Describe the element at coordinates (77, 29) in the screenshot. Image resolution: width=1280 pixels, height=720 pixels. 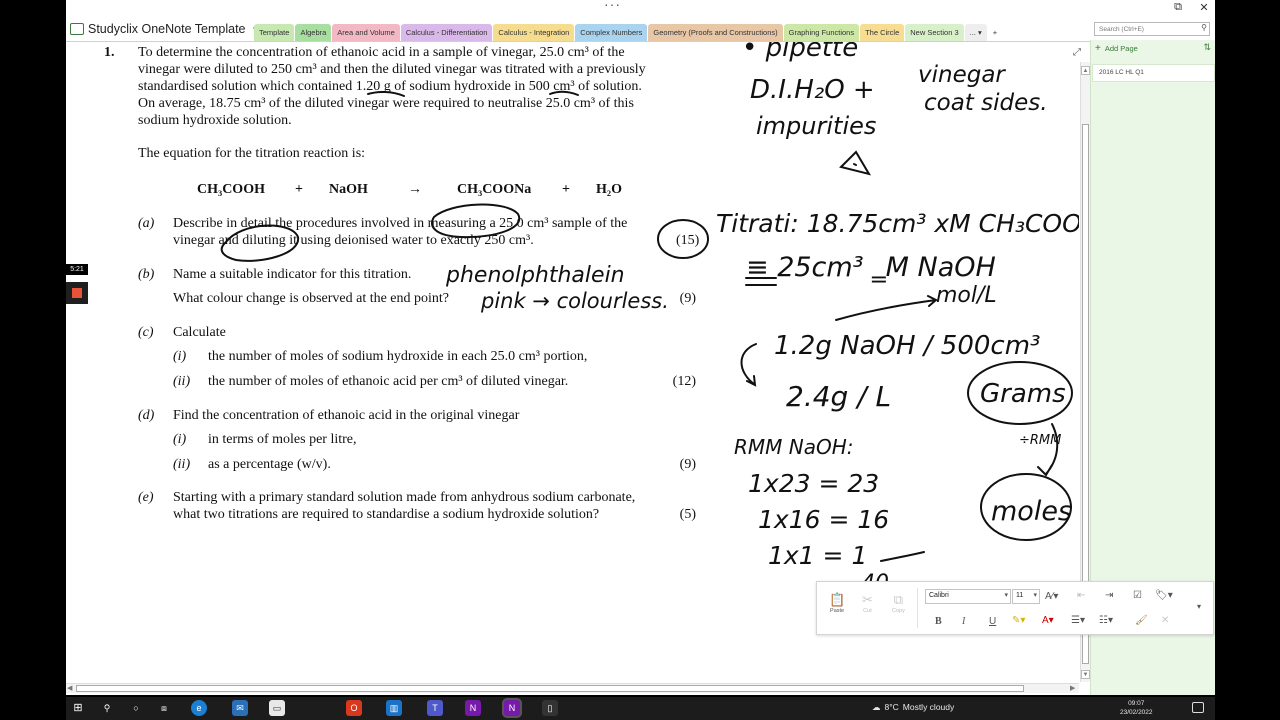
I see `notebook-icon` at that location.